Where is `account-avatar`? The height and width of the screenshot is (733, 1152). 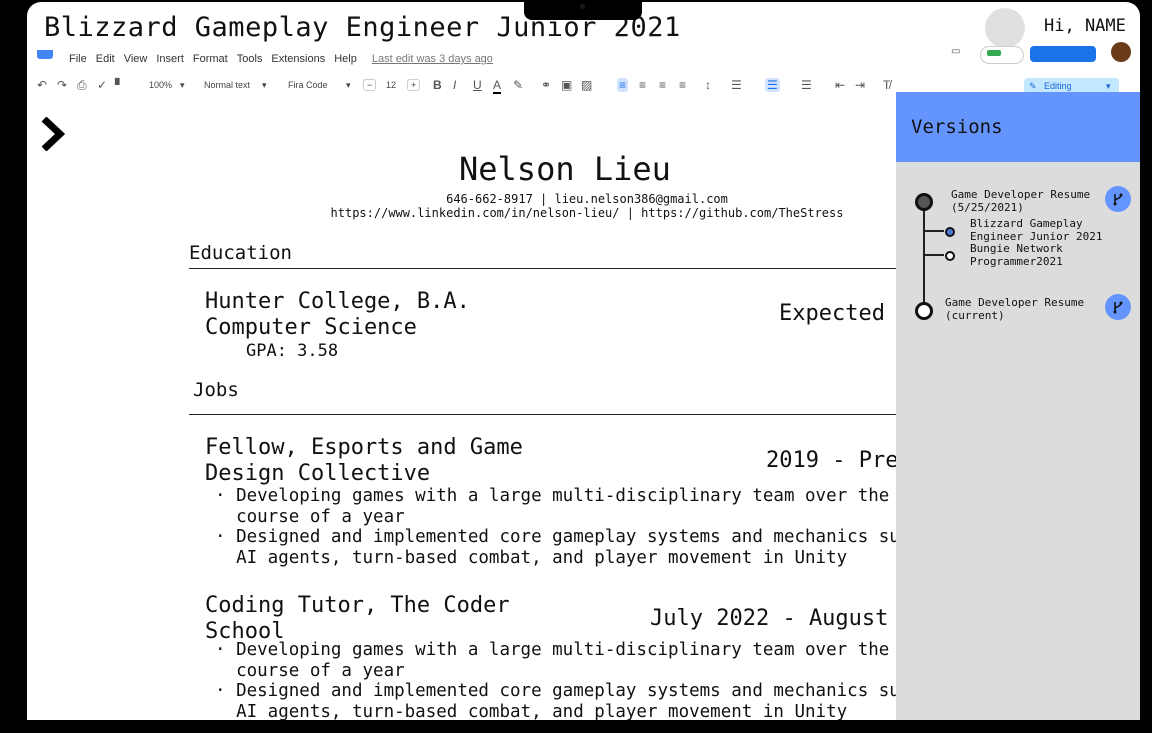
account-avatar is located at coordinates (1121, 52).